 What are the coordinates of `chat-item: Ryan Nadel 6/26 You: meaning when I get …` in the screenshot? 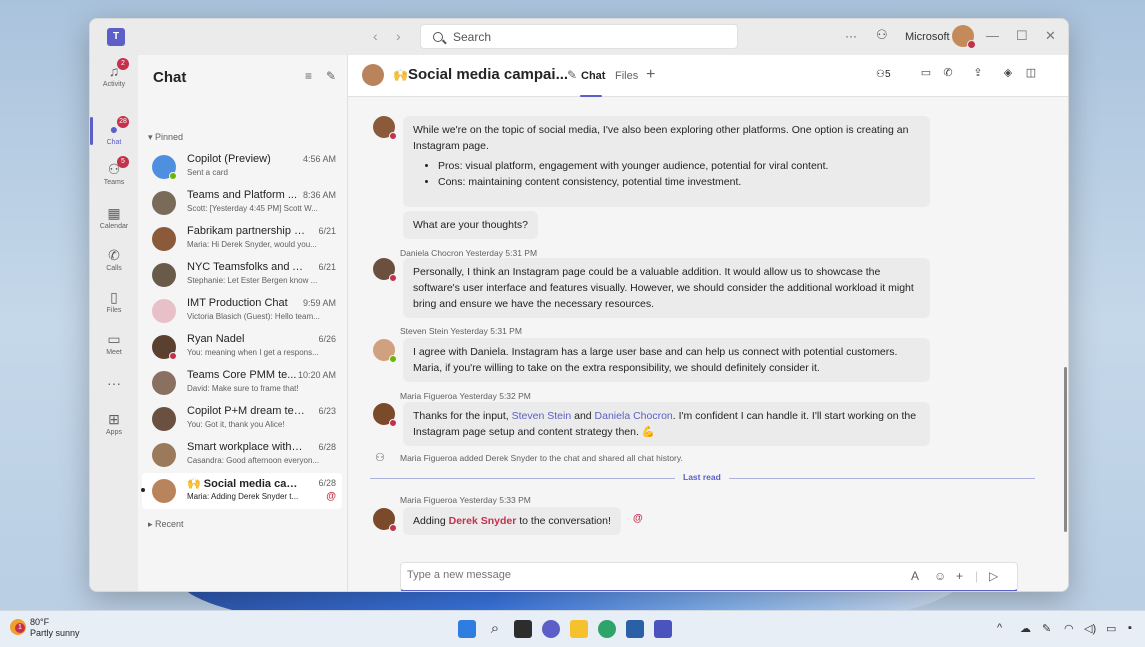 It's located at (242, 347).